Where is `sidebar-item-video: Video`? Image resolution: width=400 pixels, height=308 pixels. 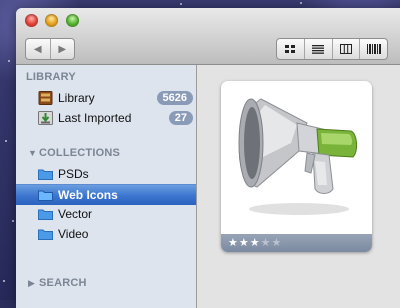
sidebar-item-video: Video is located at coordinates (106, 234).